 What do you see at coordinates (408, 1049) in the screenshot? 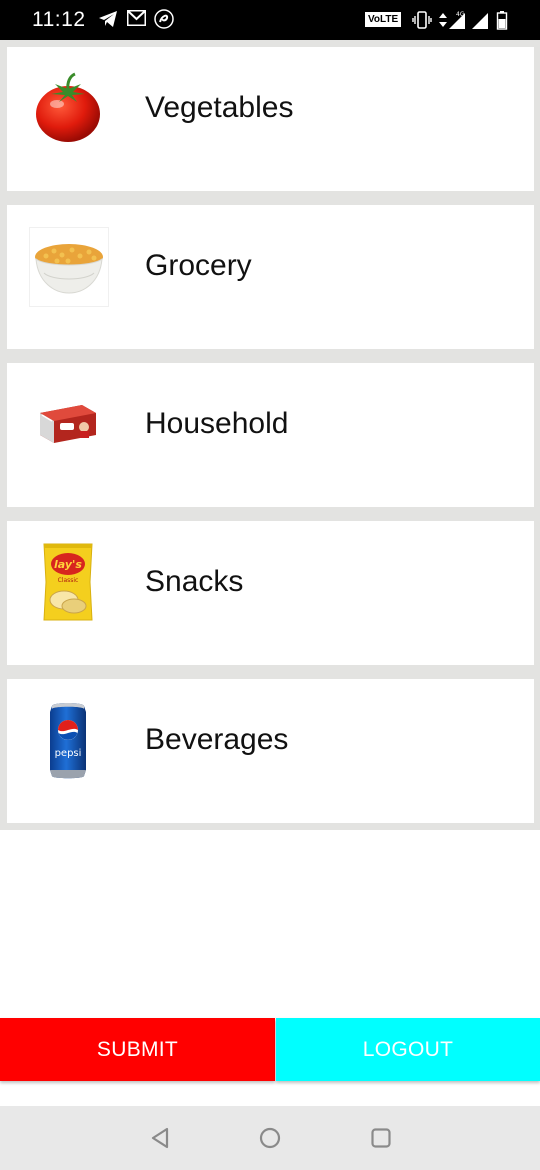
I see `logout-button: LOGOUT` at bounding box center [408, 1049].